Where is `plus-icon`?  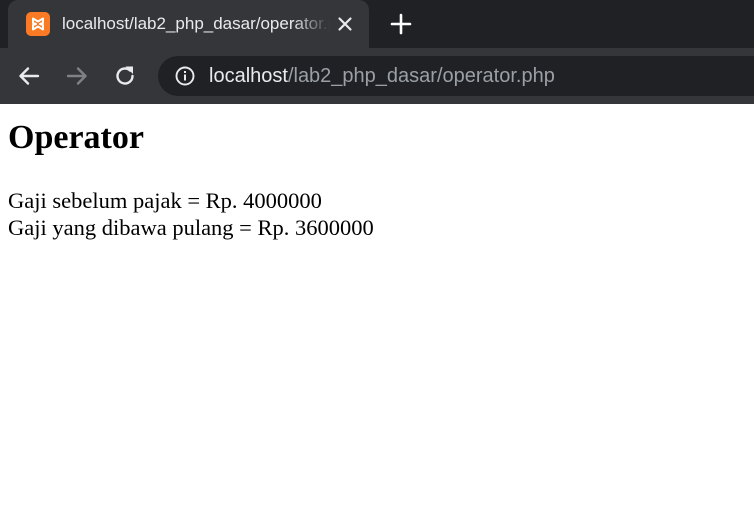
plus-icon is located at coordinates (401, 24).